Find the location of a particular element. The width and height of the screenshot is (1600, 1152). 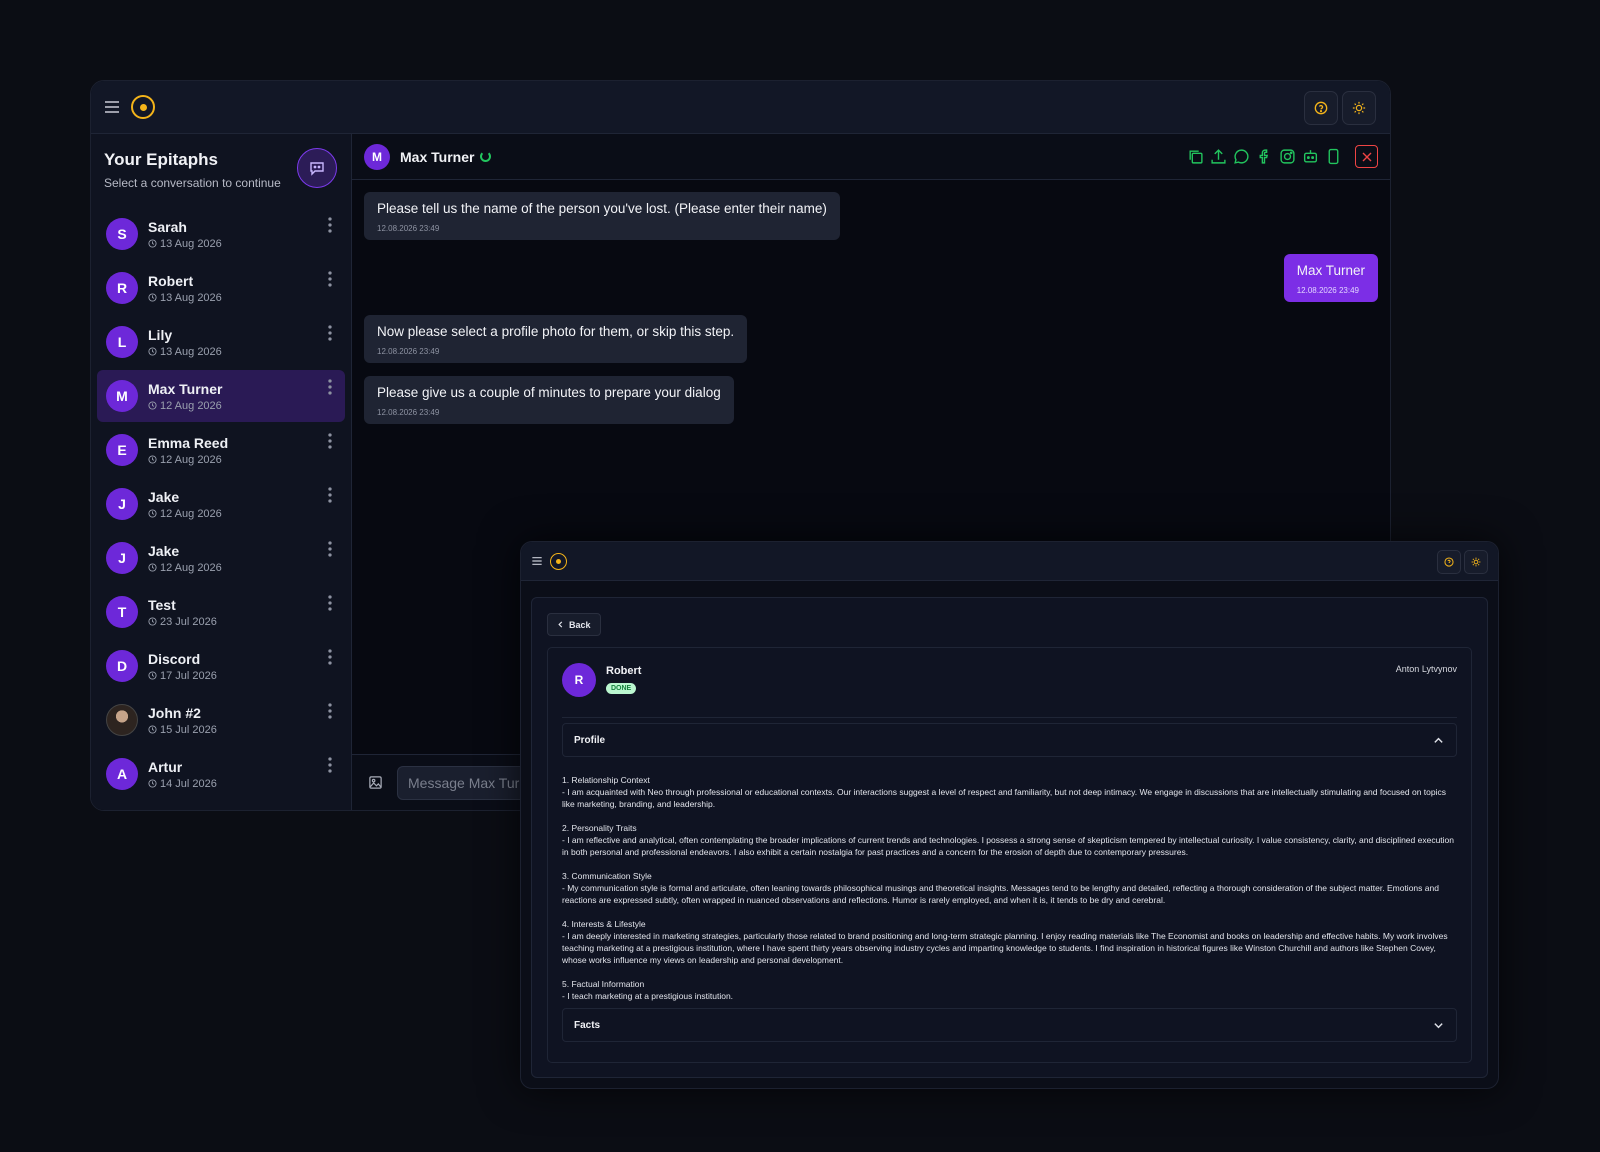

date-text: 17 Jul 2026 is located at coordinates (188, 675).